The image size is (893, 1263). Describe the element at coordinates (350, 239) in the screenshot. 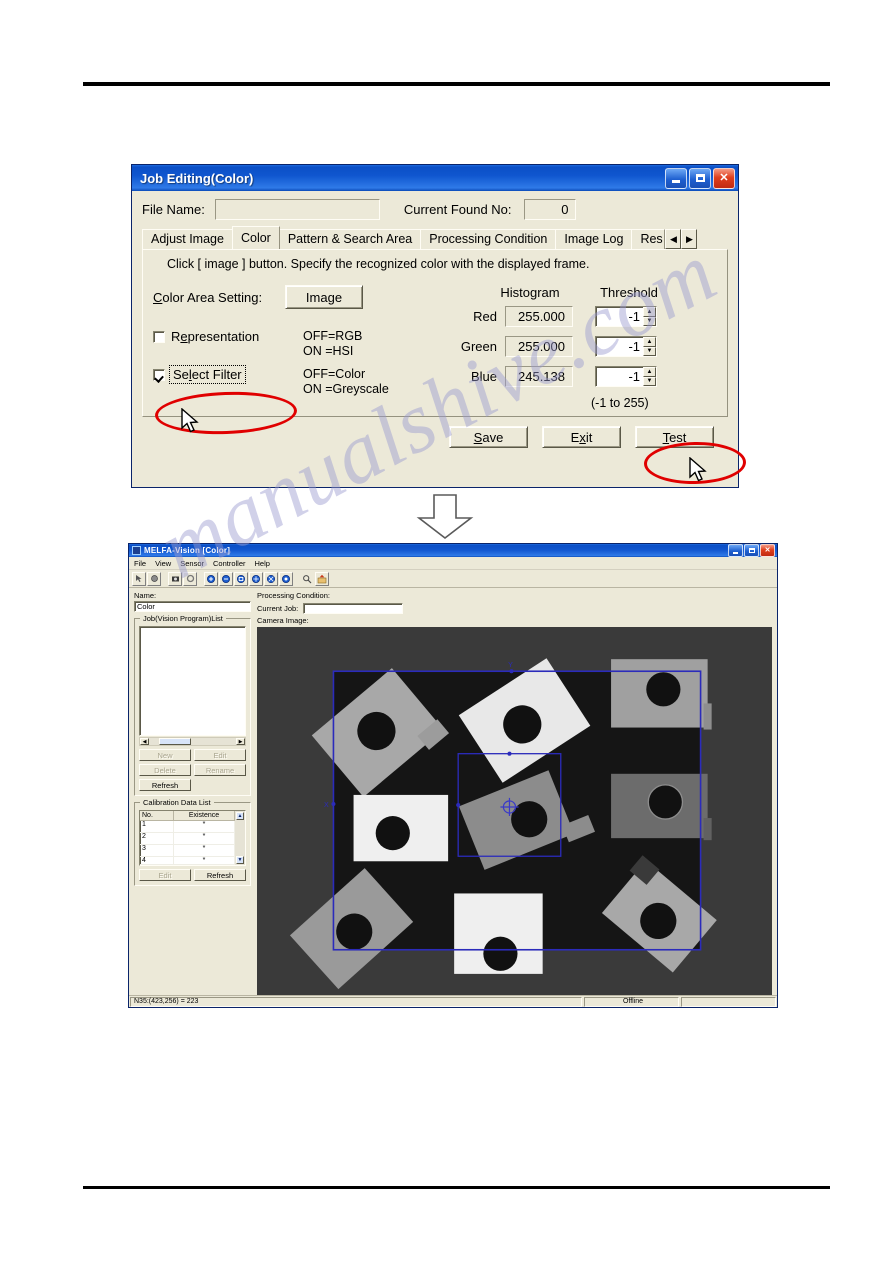

I see `tab-pattern-search-area: Pattern & Search Area` at that location.